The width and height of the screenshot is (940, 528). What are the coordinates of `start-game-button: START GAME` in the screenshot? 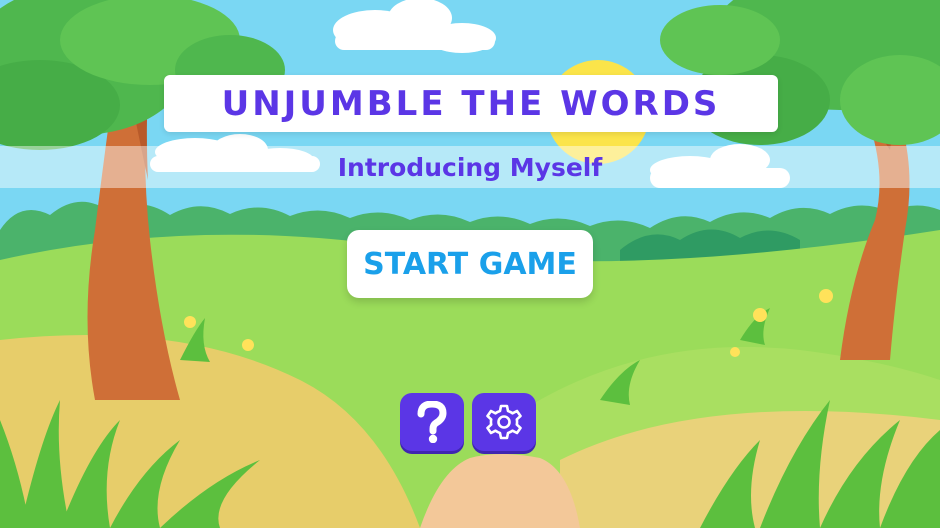 It's located at (470, 264).